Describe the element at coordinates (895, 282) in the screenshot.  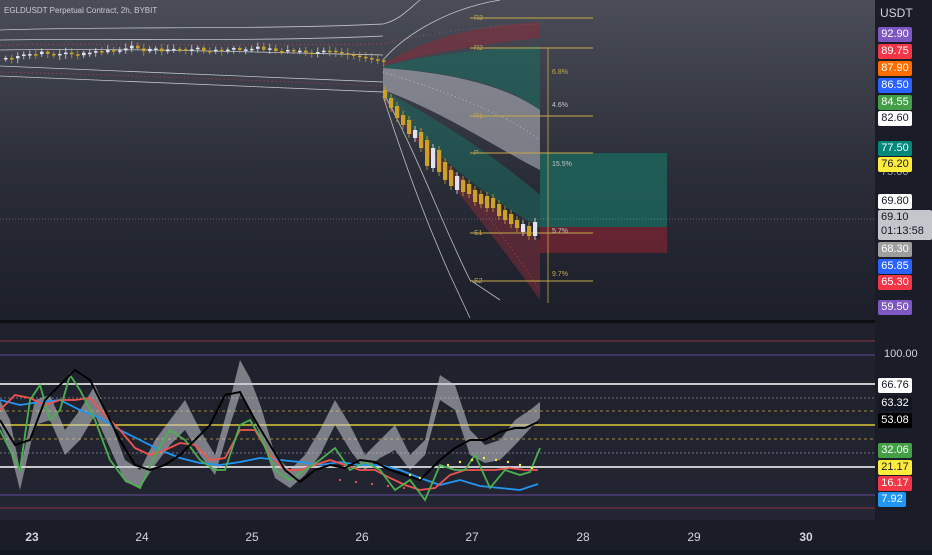
I see `price-tag-65-30: 65.30` at that location.